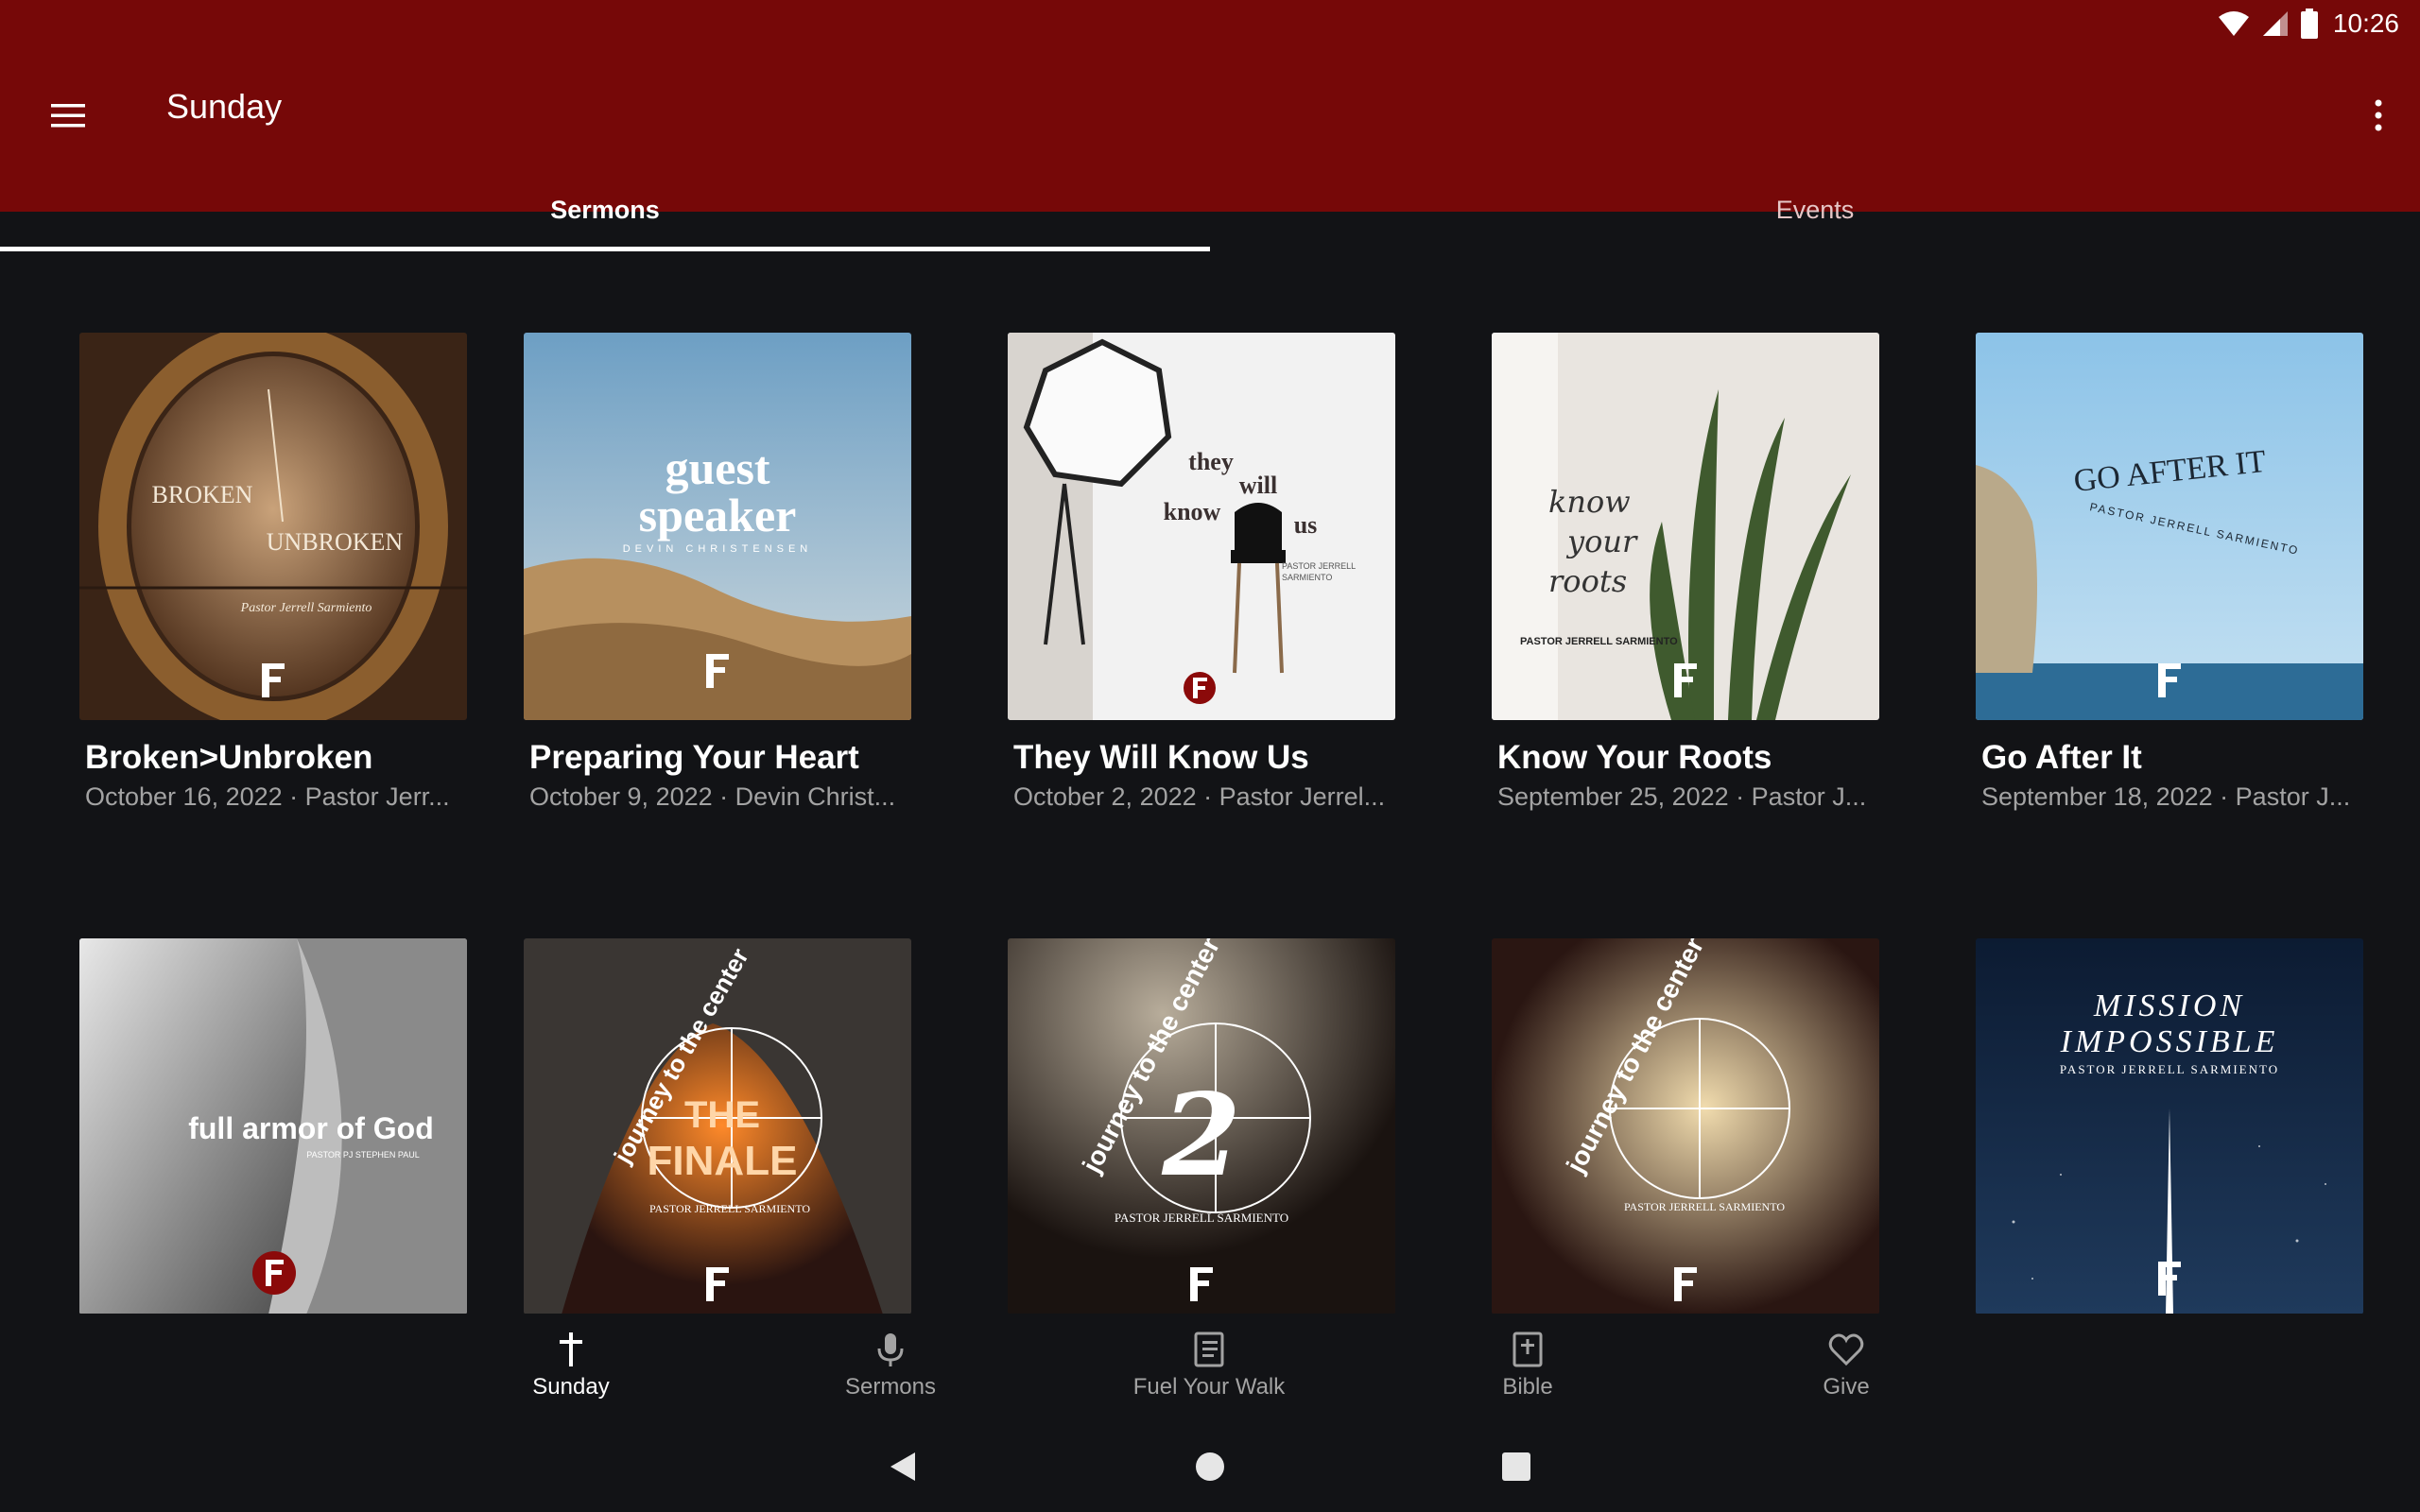 The width and height of the screenshot is (2420, 1512). I want to click on menu-button, so click(68, 115).